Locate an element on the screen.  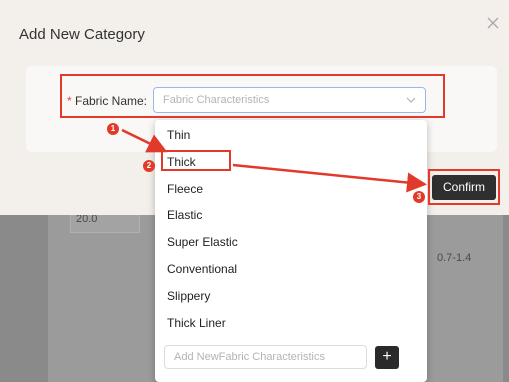
annotation-box-confirm is located at coordinates (464, 187).